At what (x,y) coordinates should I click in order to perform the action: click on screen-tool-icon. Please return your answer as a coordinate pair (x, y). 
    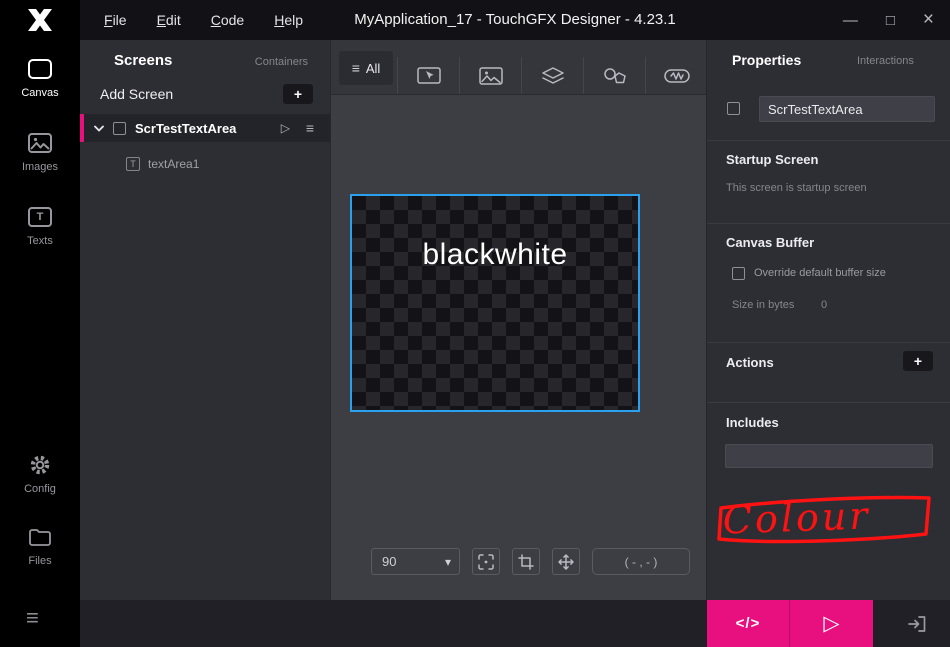
    Looking at the image, I should click on (428, 75).